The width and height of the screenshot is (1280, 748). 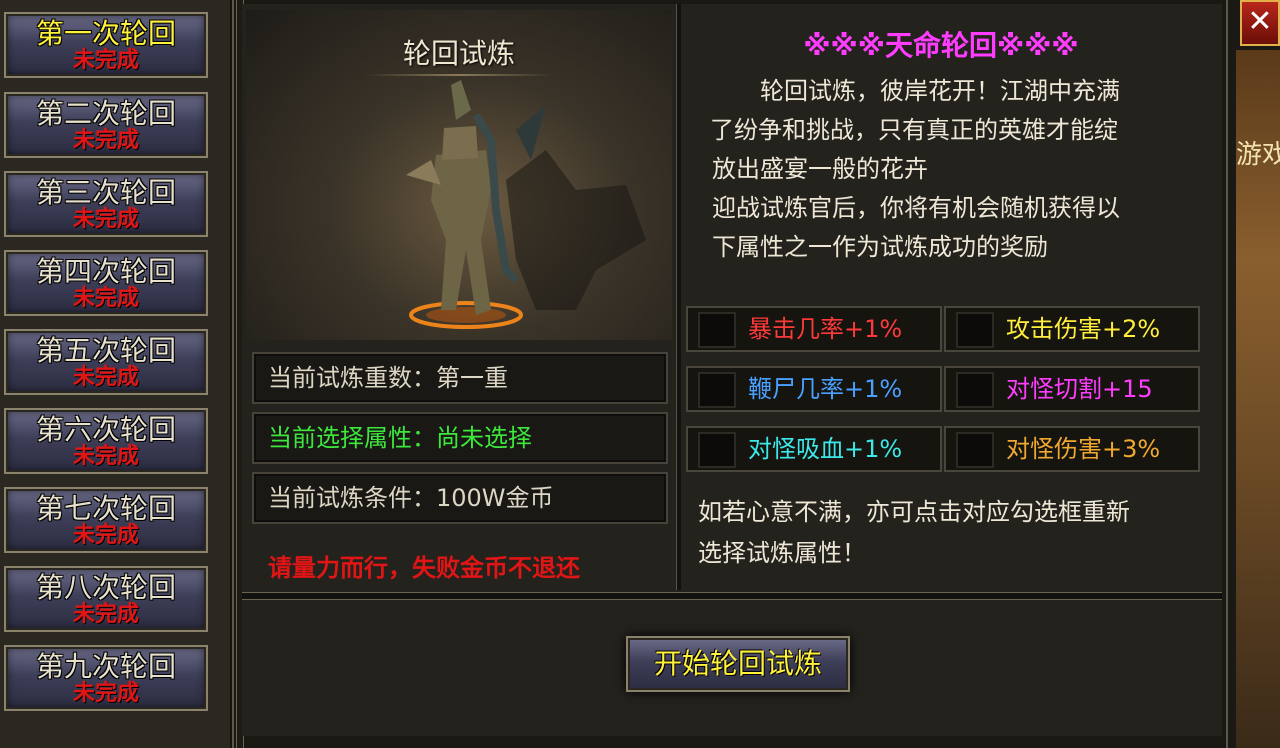 What do you see at coordinates (105, 33) in the screenshot?
I see `cycle-title: 第一次轮回` at bounding box center [105, 33].